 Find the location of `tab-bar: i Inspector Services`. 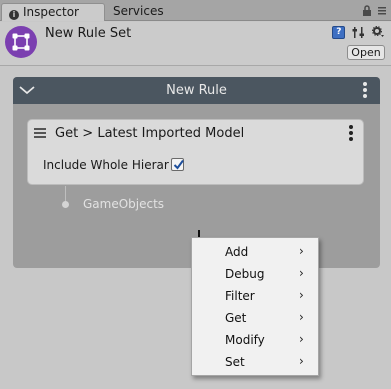

tab-bar: i Inspector Services is located at coordinates (195, 10).